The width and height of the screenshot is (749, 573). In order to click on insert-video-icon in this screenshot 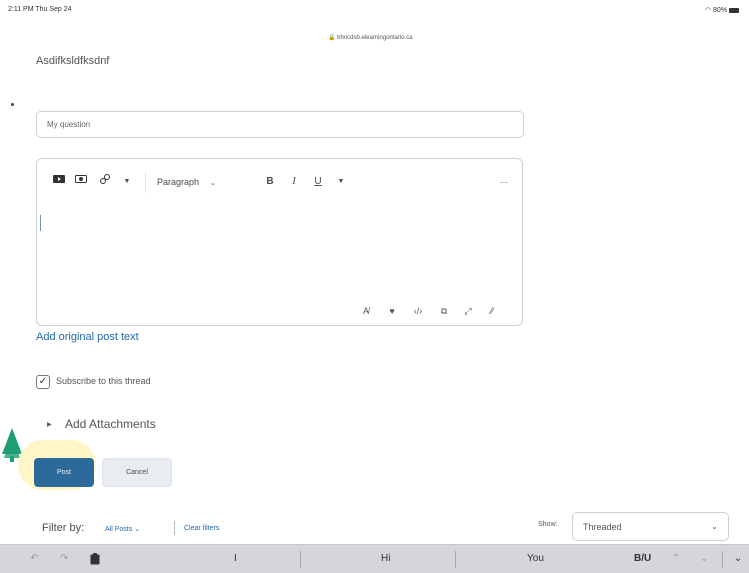, I will do `click(59, 182)`.